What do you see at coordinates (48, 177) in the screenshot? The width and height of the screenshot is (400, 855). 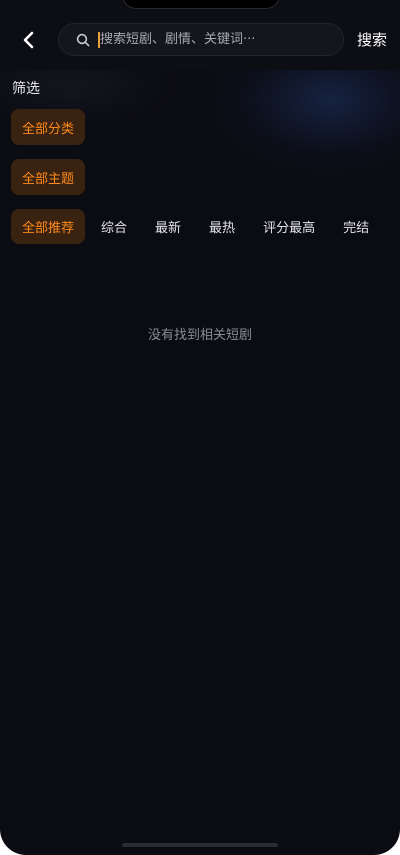 I see `theme-filter-chip: 全部主题` at bounding box center [48, 177].